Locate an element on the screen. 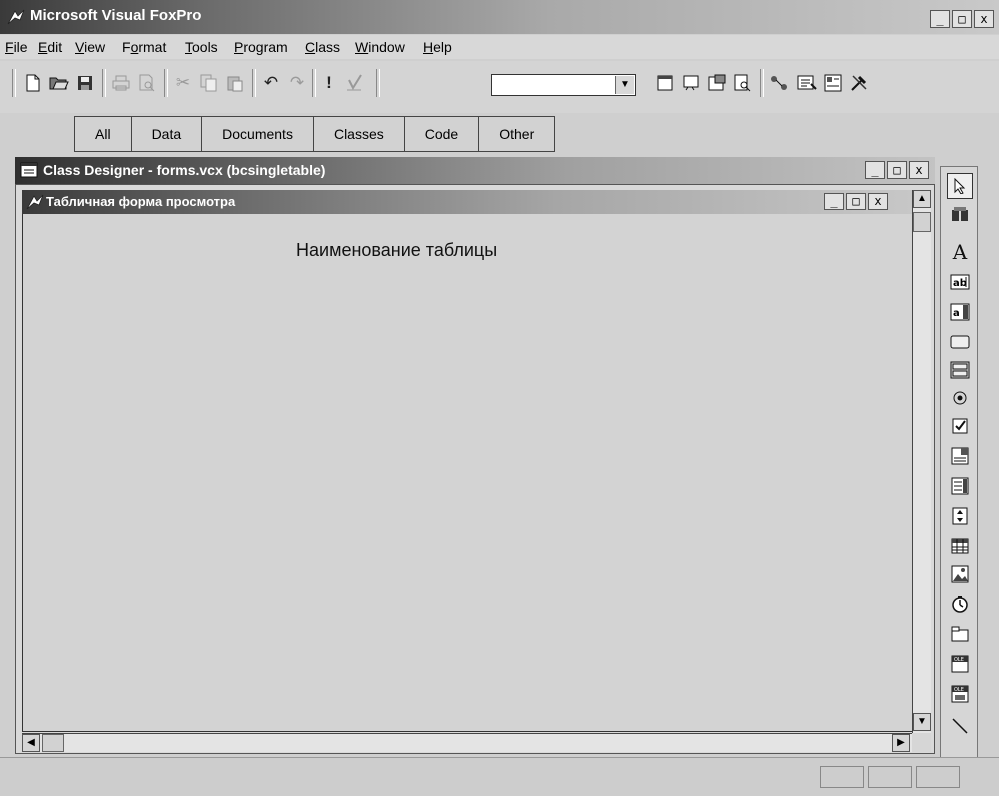 This screenshot has height=796, width=999. menu-format: Format is located at coordinates (144, 47).